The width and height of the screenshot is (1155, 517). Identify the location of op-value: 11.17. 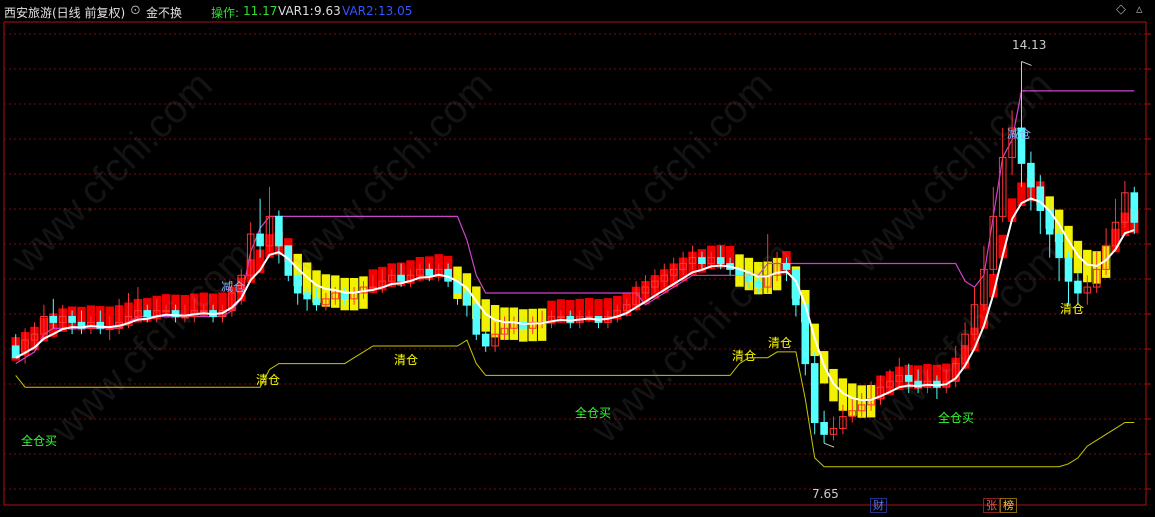
(260, 11).